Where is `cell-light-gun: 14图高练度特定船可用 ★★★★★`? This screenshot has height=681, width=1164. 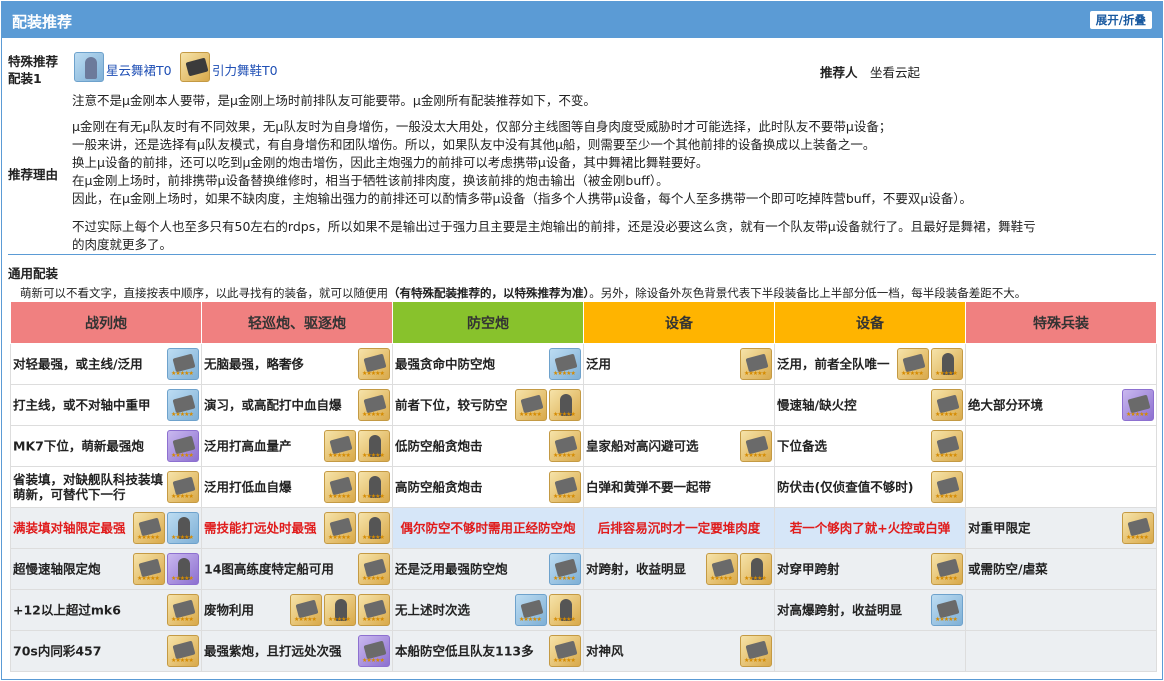 cell-light-gun: 14图高练度特定船可用 ★★★★★ is located at coordinates (297, 569).